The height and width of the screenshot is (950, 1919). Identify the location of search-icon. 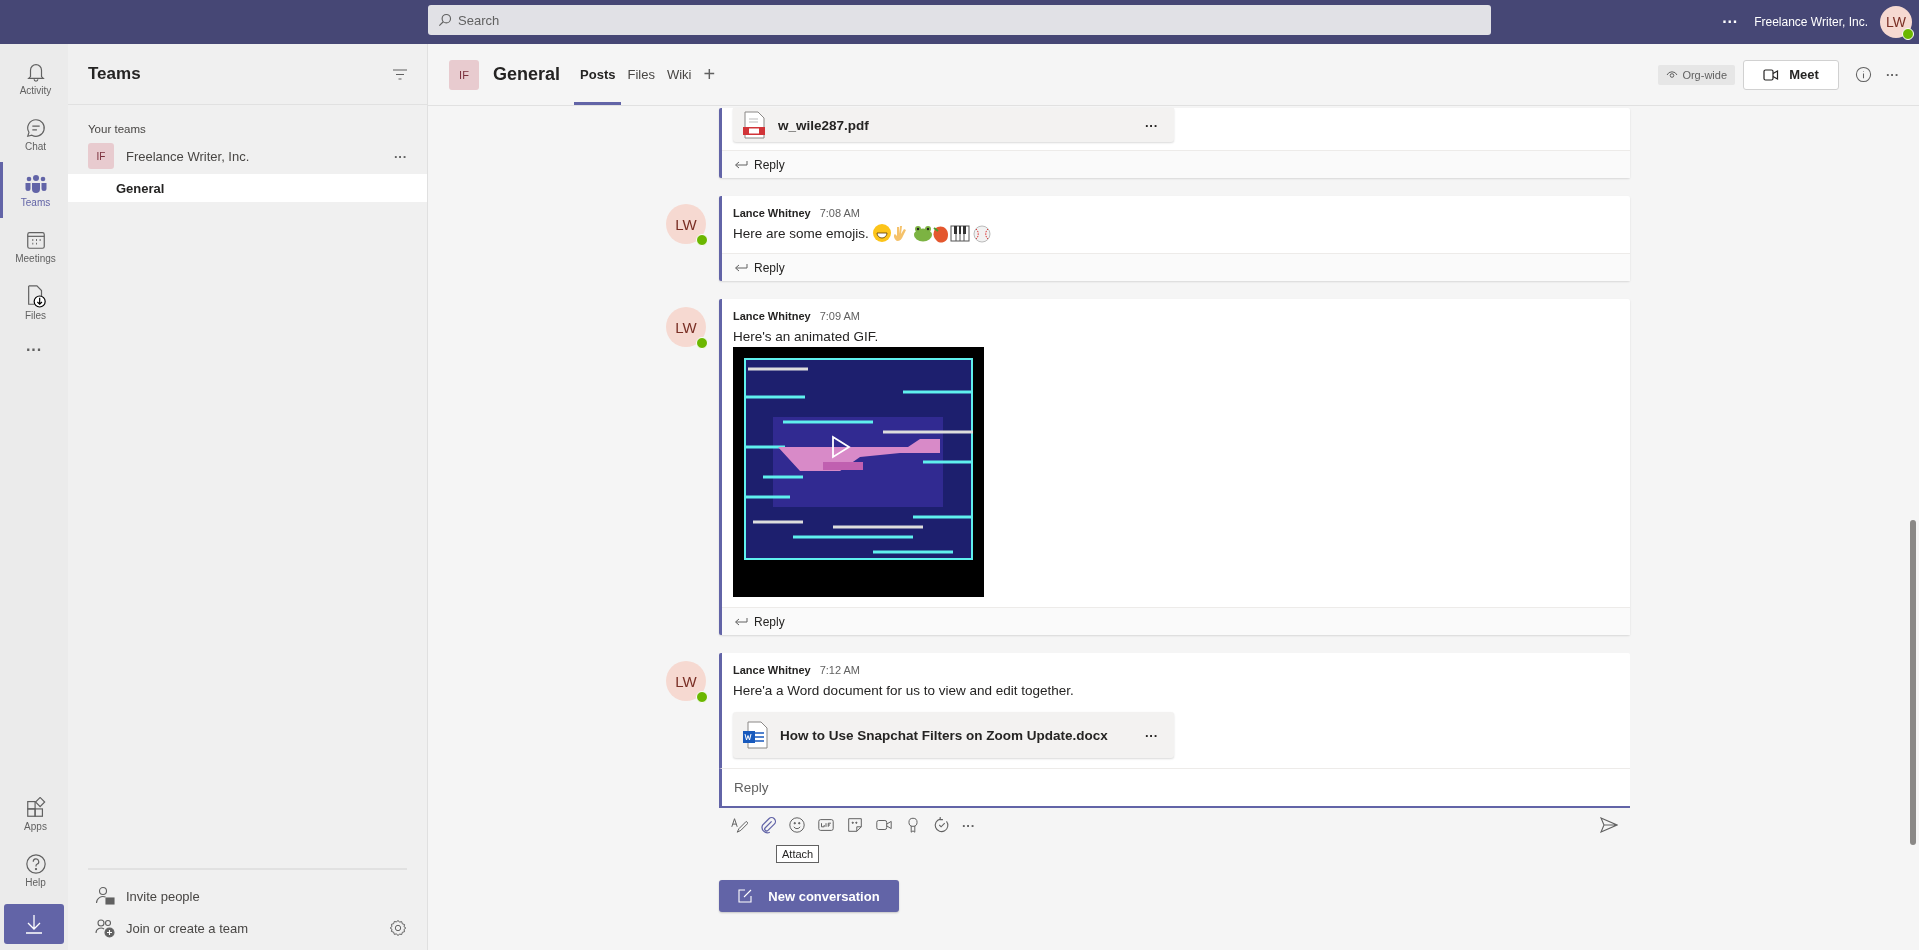
(445, 20).